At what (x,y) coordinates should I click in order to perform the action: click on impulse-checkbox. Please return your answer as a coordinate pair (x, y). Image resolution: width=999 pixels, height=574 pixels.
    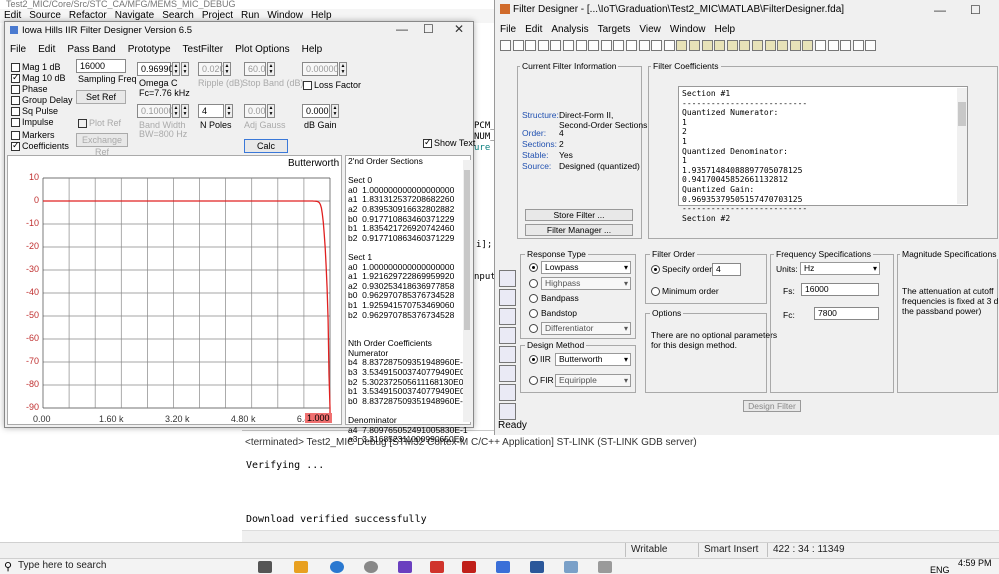
    Looking at the image, I should click on (15, 122).